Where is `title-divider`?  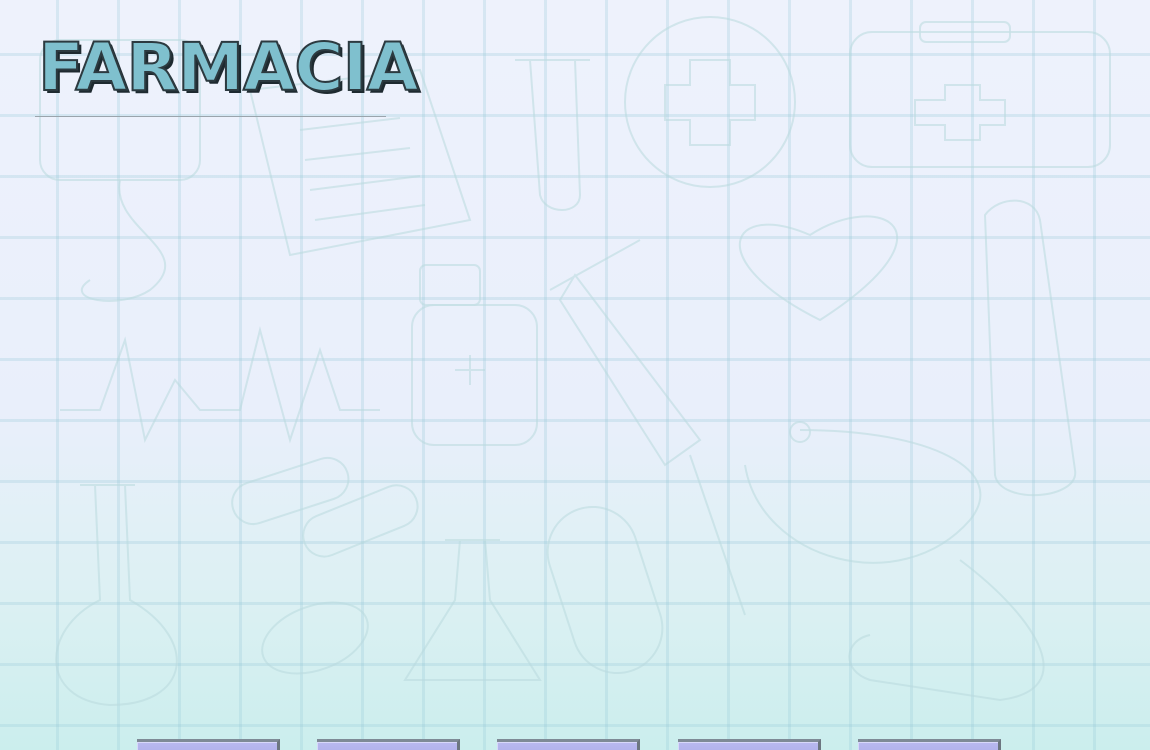 title-divider is located at coordinates (210, 116).